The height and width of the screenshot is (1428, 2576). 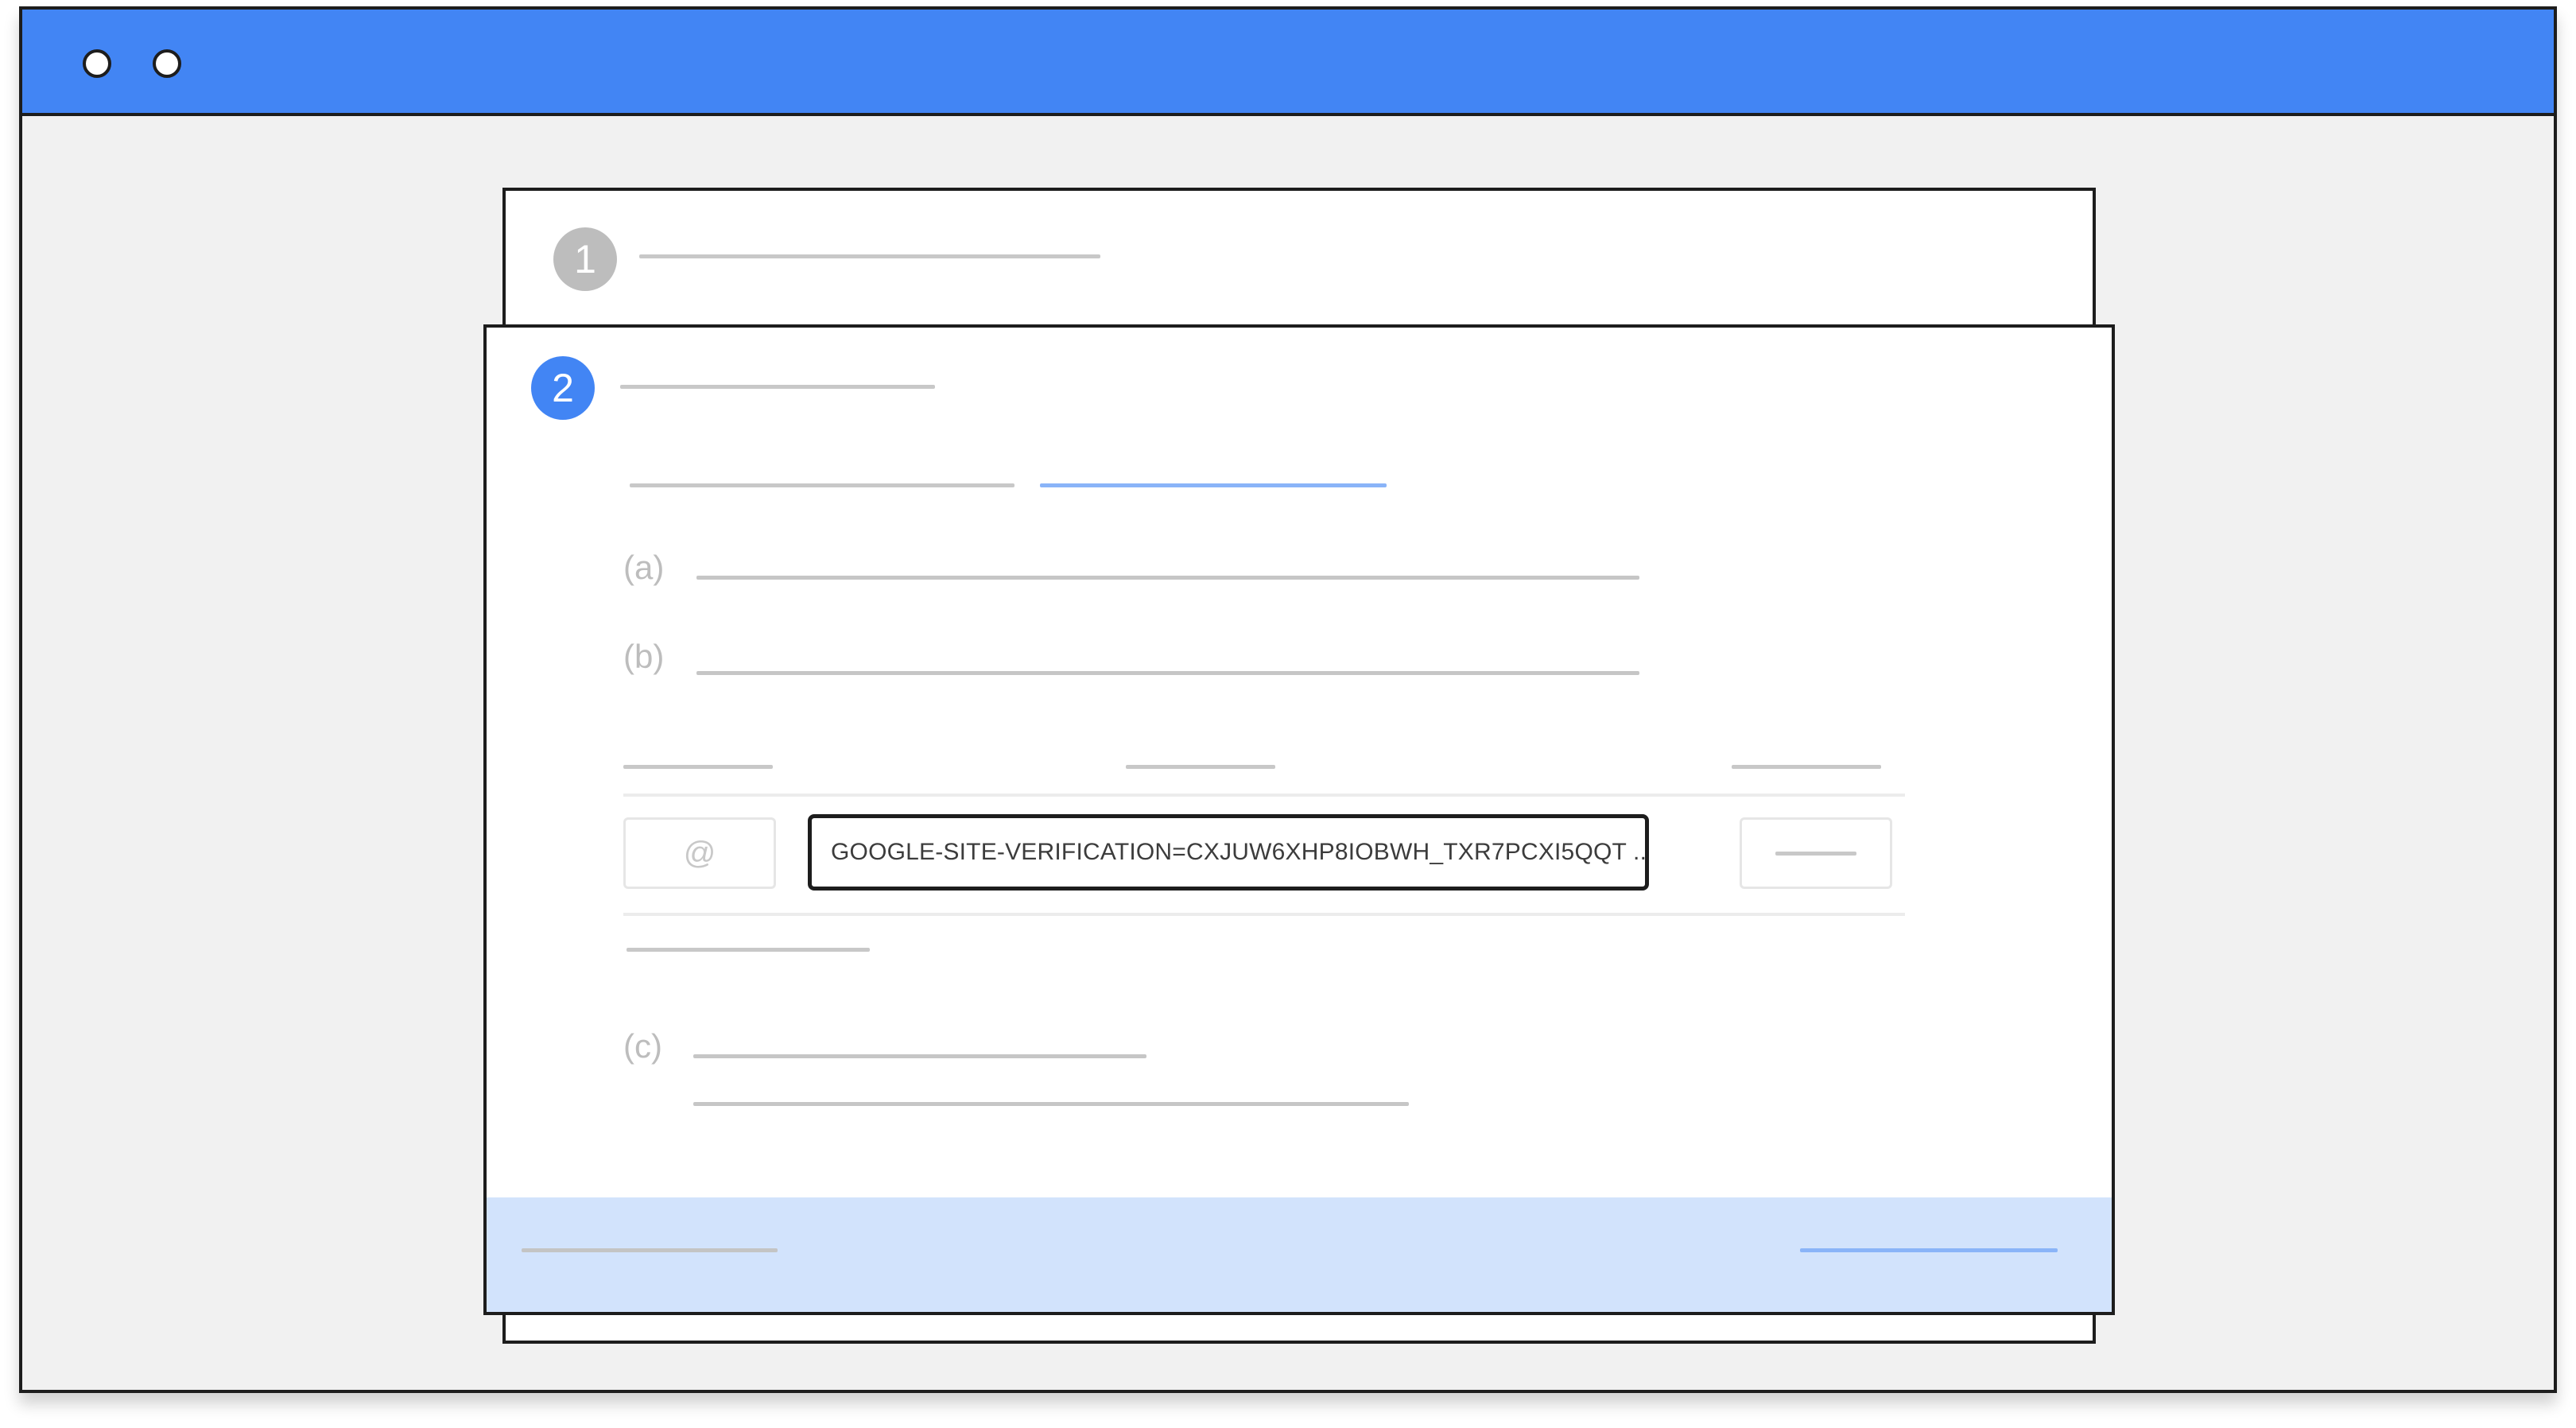 What do you see at coordinates (643, 1046) in the screenshot?
I see `list-marker-c: (c)` at bounding box center [643, 1046].